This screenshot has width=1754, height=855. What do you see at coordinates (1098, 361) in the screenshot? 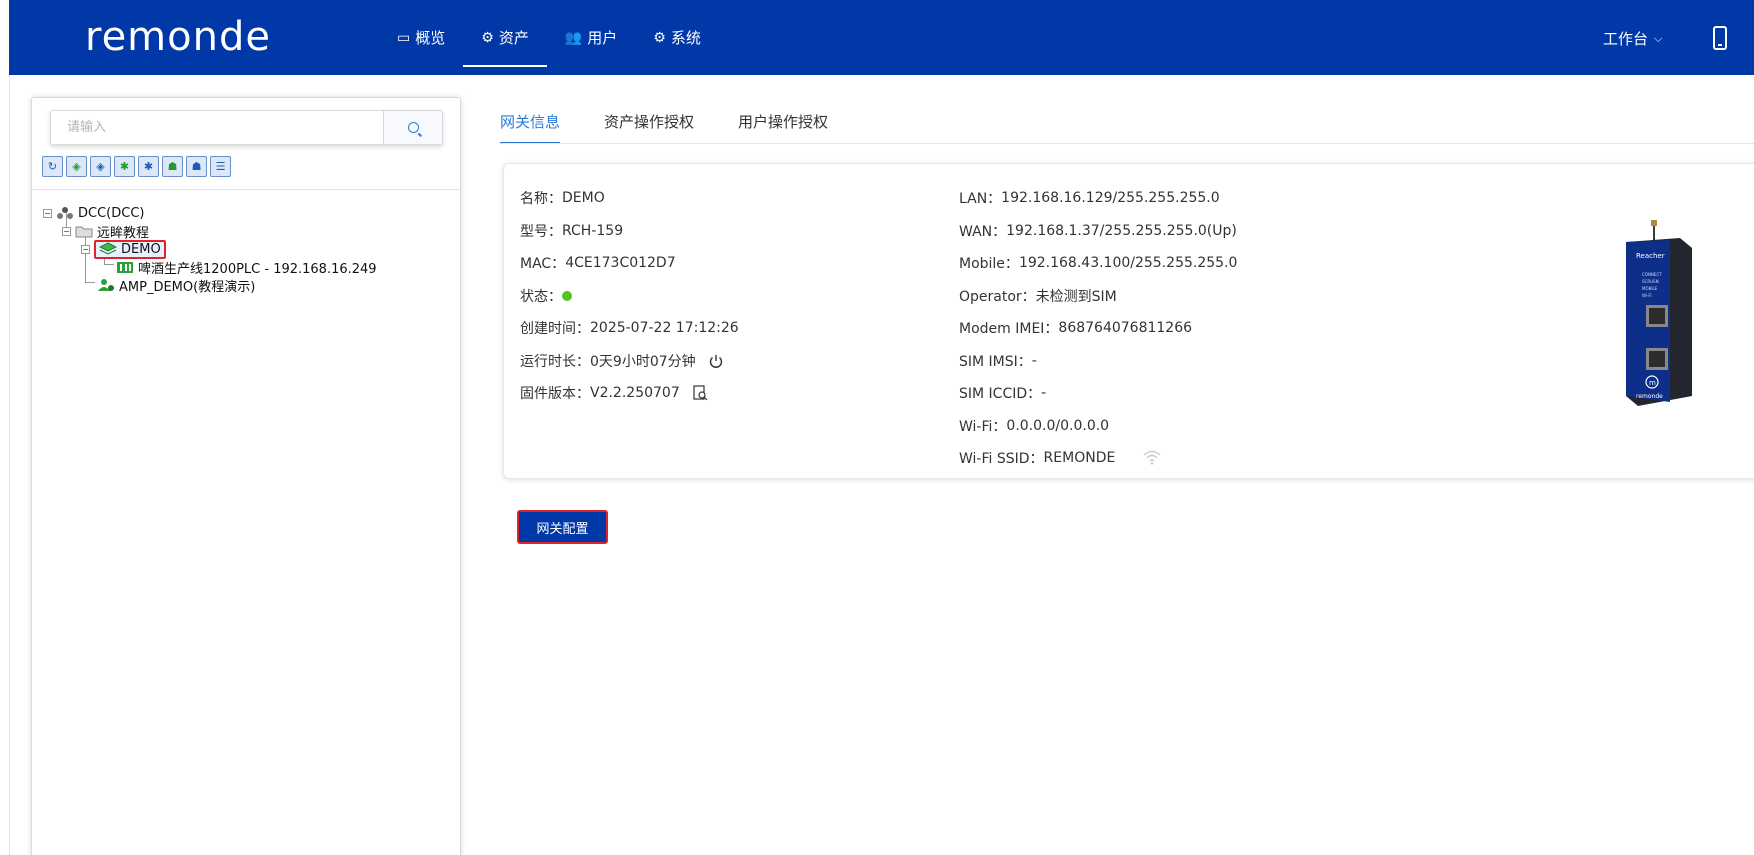
I see `info-imsi: SIM IMSI： -` at bounding box center [1098, 361].